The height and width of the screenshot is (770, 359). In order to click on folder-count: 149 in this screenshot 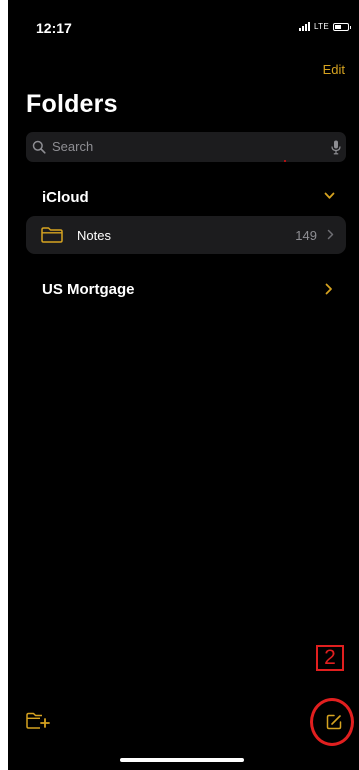, I will do `click(306, 235)`.